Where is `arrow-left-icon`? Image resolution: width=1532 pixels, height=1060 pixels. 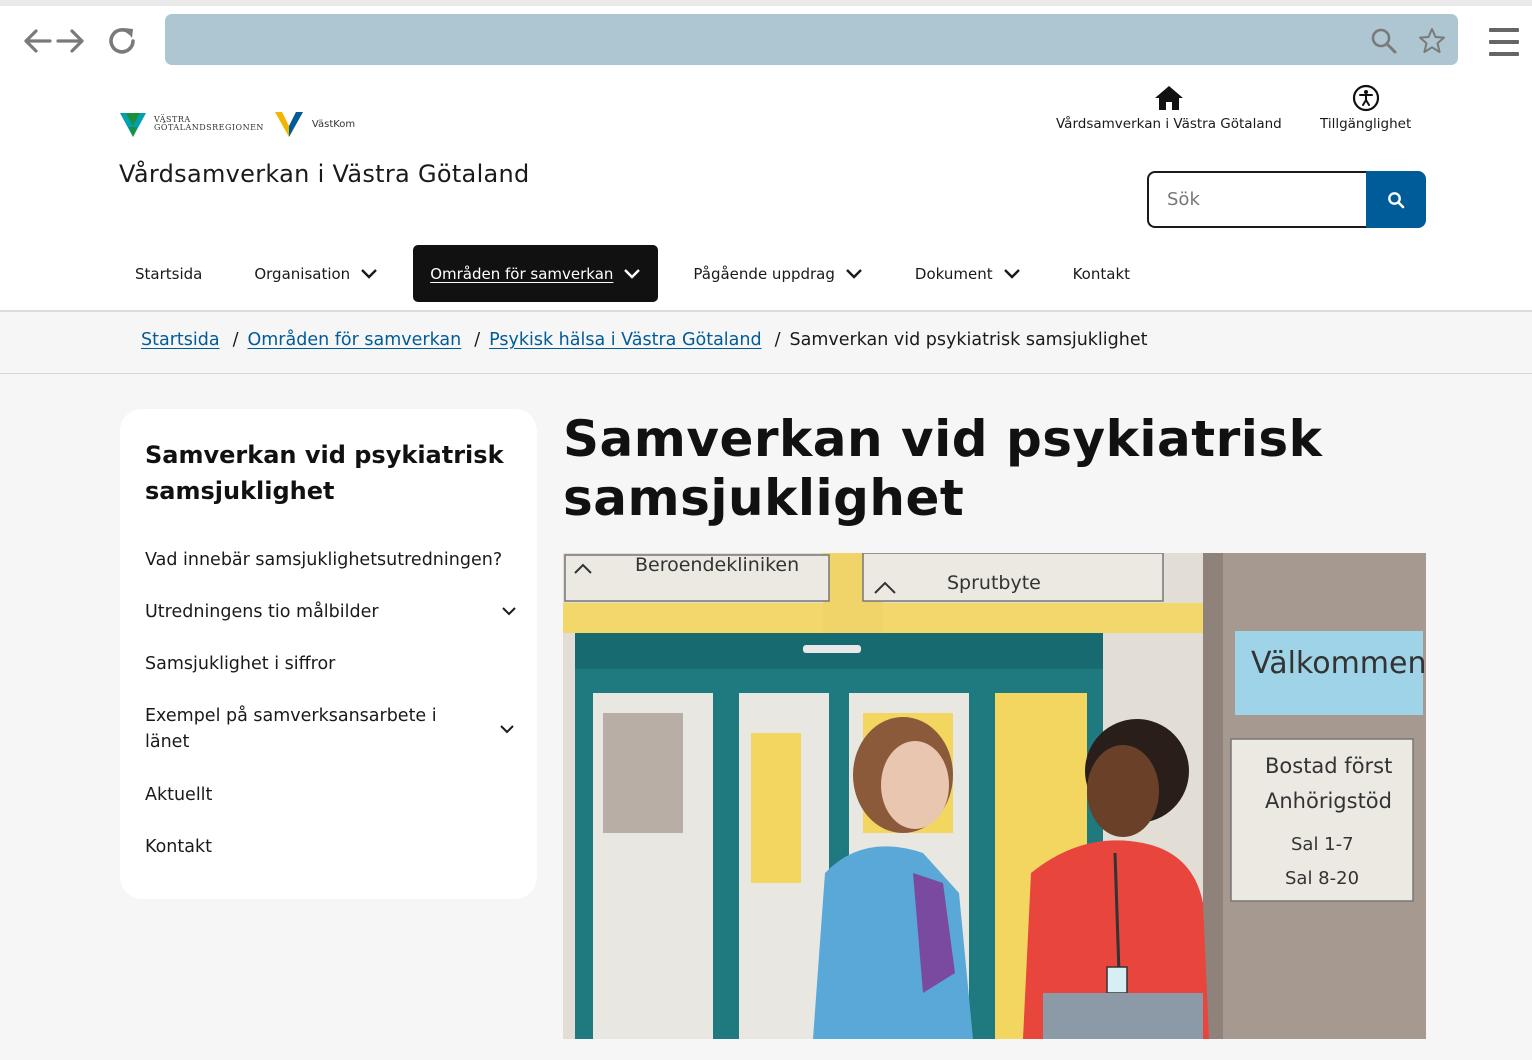
arrow-left-icon is located at coordinates (38, 41).